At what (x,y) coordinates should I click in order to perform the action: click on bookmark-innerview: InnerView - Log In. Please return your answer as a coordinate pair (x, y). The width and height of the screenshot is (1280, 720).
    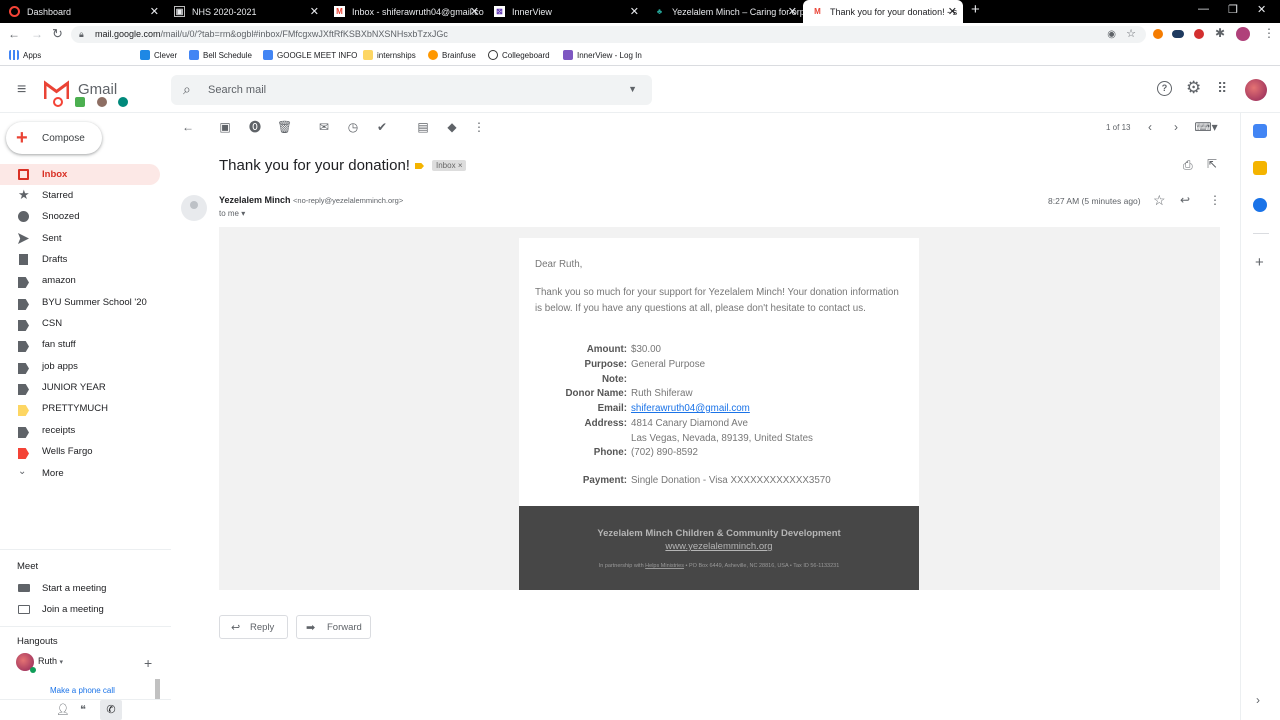
    Looking at the image, I should click on (602, 55).